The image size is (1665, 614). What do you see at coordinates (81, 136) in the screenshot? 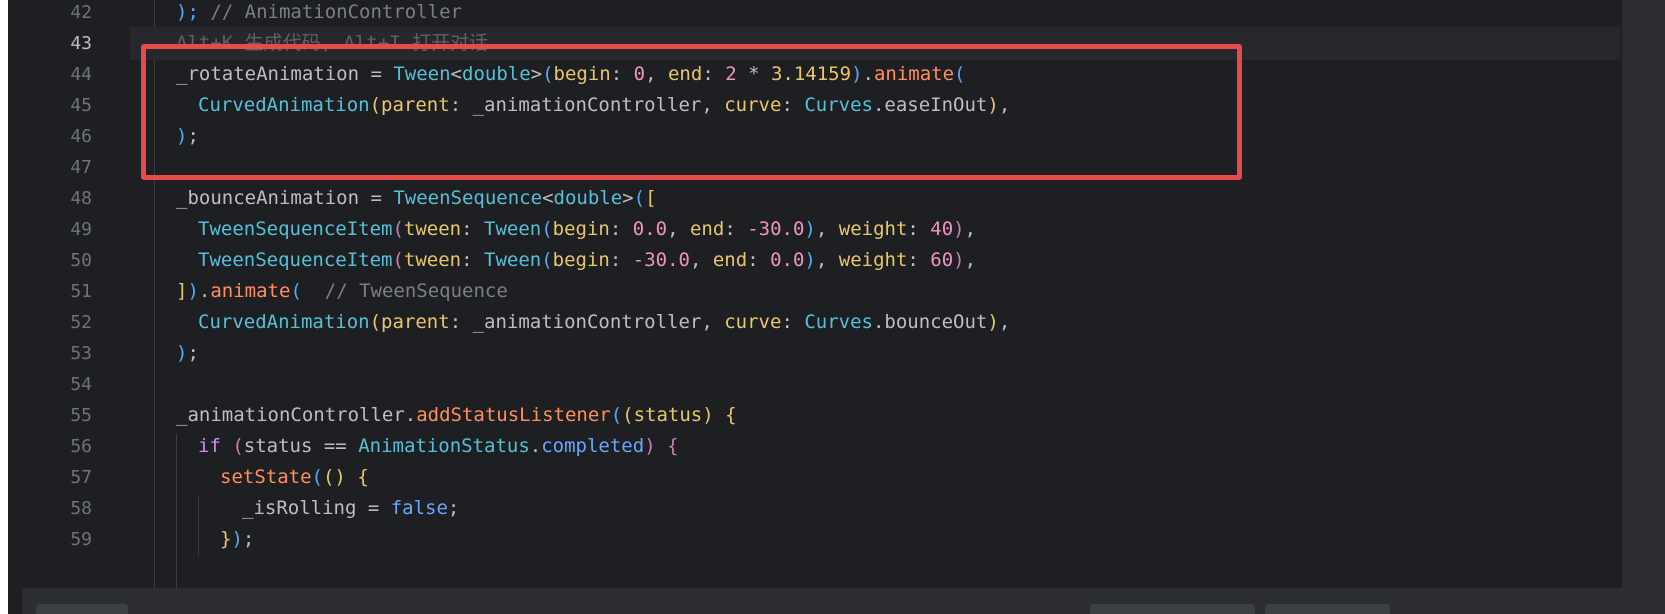
I see `line-number: 46` at bounding box center [81, 136].